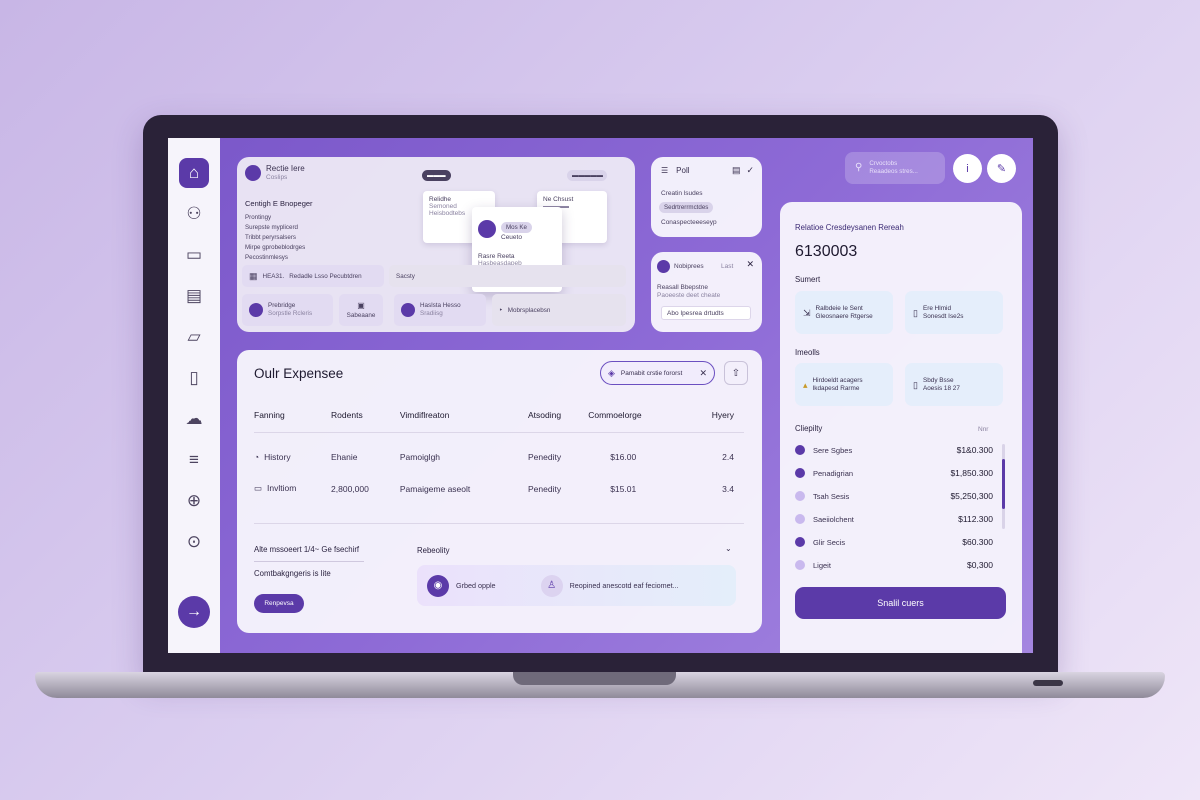 Image resolution: width=1200 pixels, height=800 pixels. Describe the element at coordinates (282, 488) in the screenshot. I see `table-cell: Invltiom` at that location.